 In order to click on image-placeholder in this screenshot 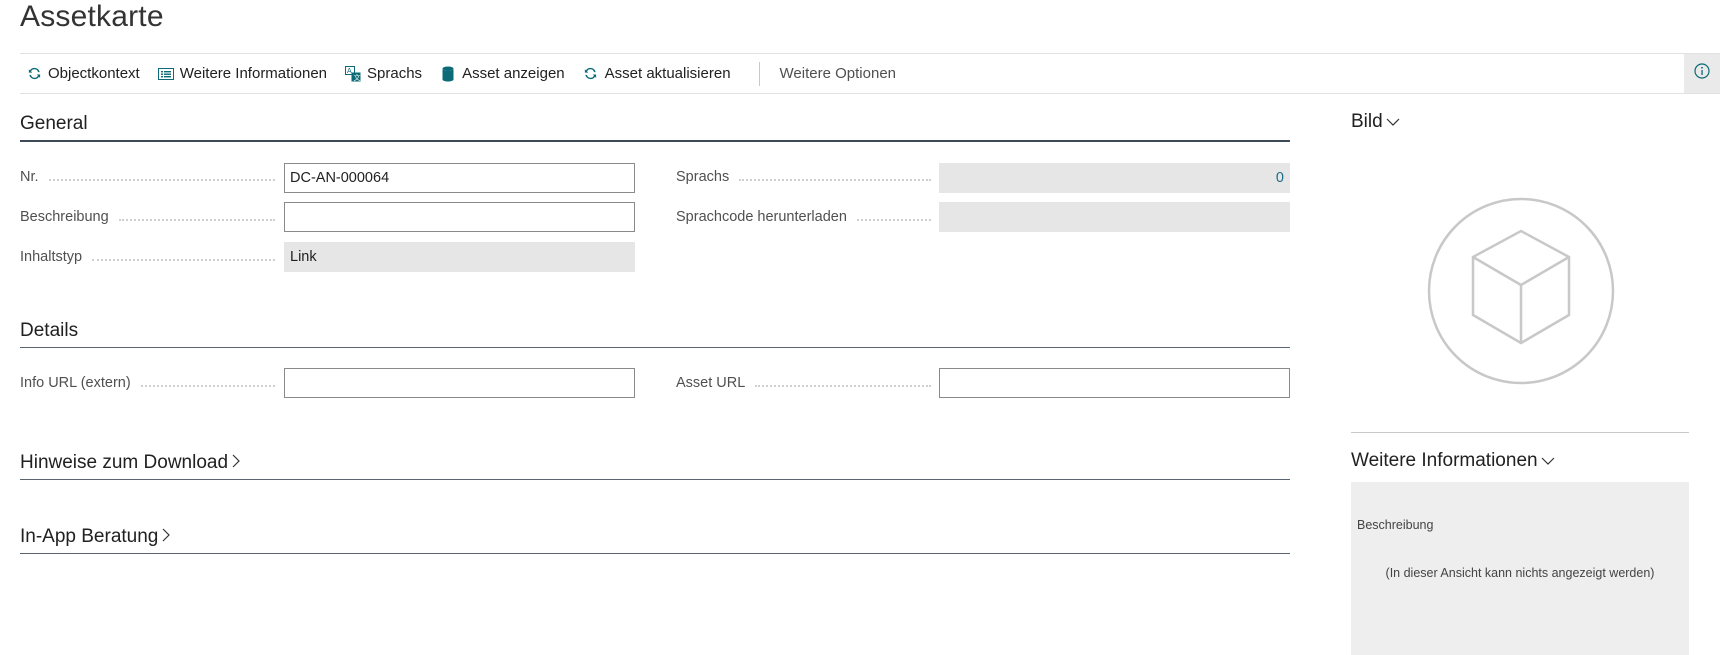, I will do `click(1521, 291)`.